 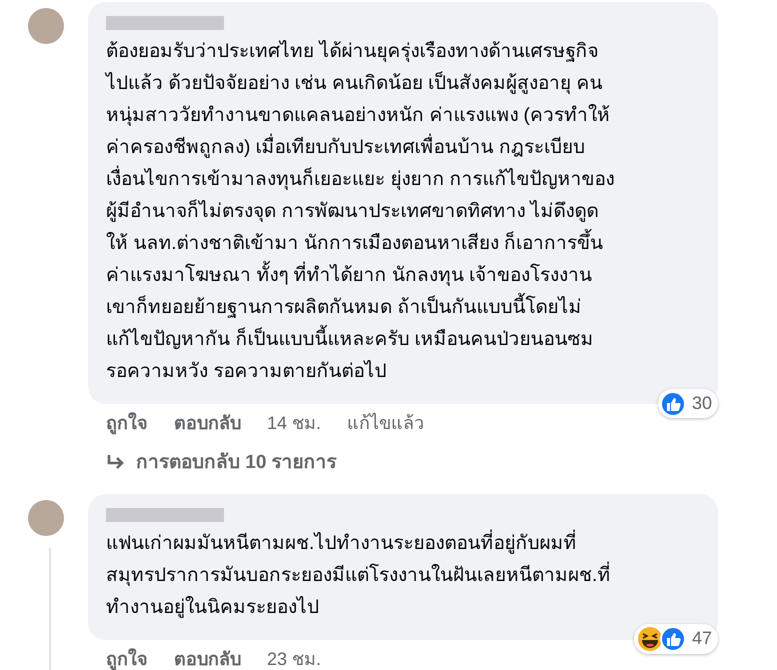 What do you see at coordinates (702, 638) in the screenshot?
I see `reaction-count: 47` at bounding box center [702, 638].